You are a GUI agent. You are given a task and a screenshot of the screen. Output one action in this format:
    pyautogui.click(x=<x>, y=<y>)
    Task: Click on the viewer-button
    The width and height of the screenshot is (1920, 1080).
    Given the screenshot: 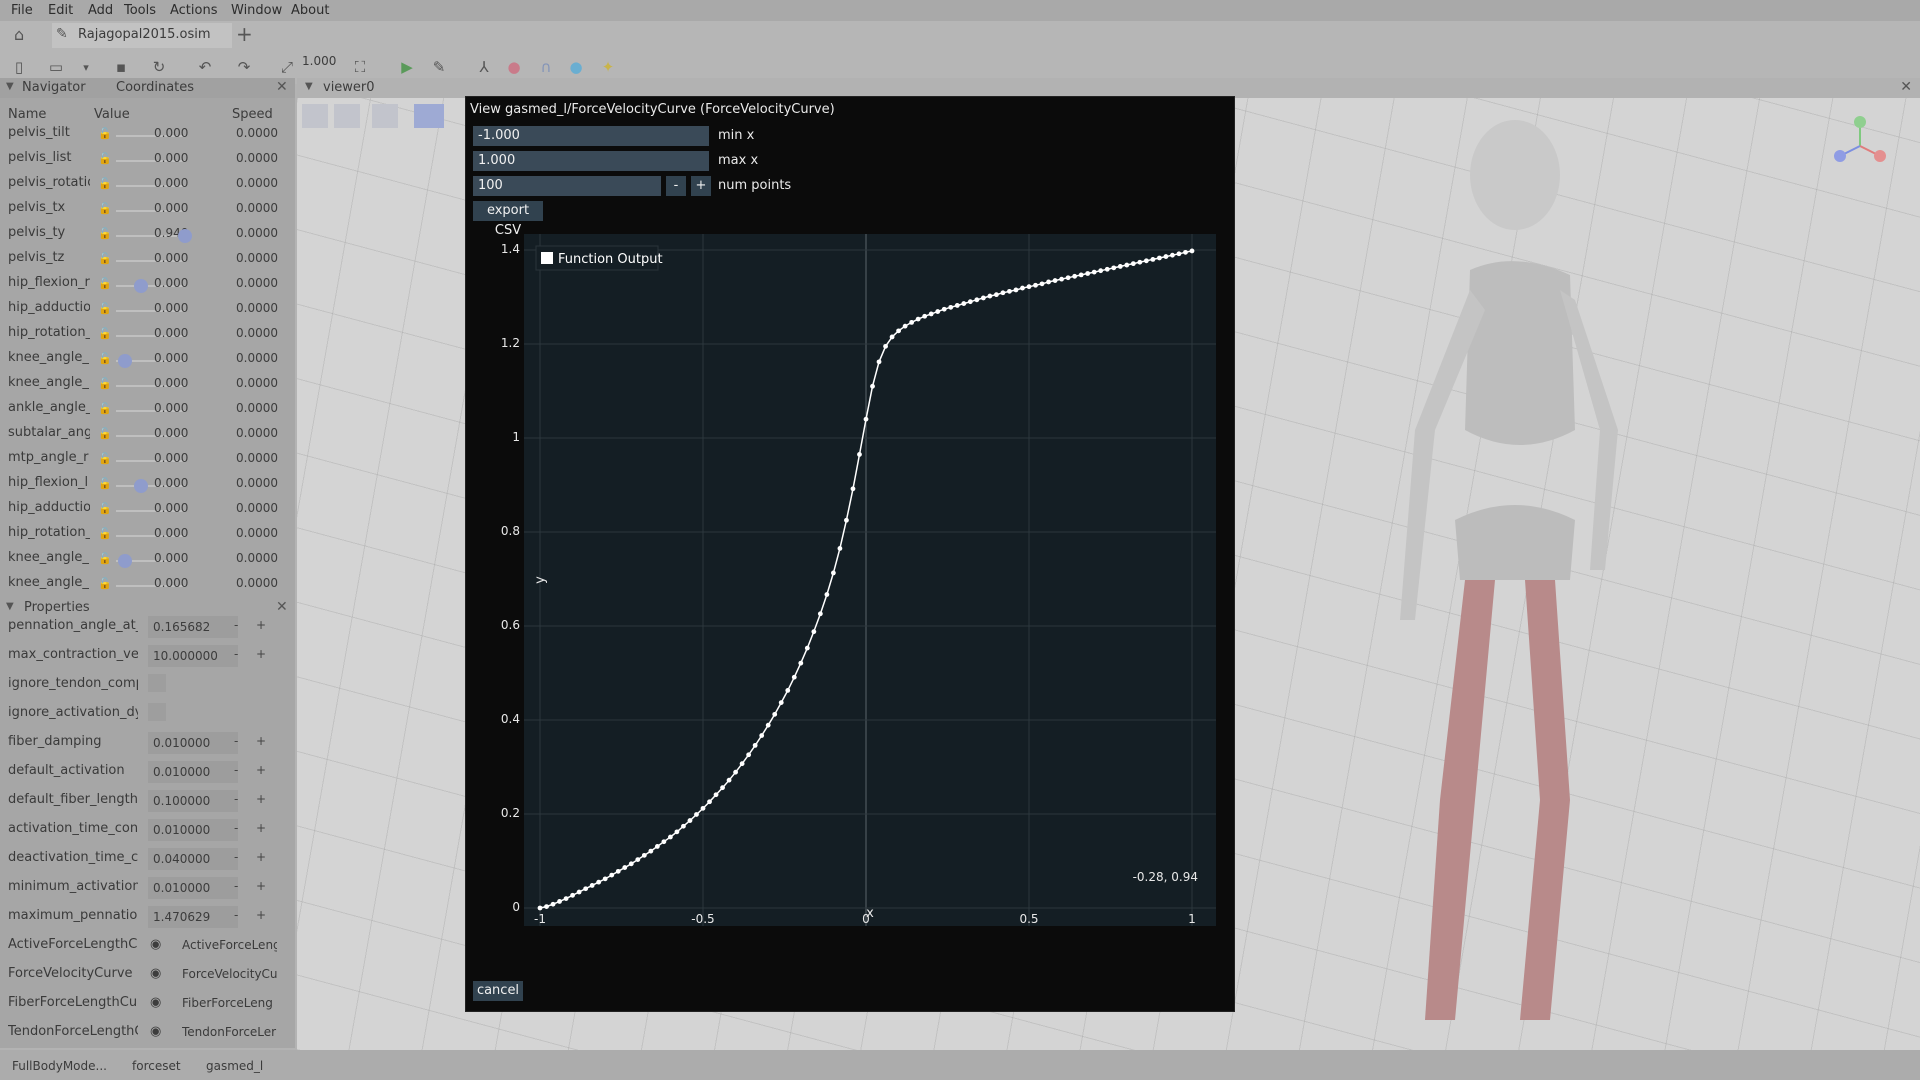 What is the action you would take?
    pyautogui.click(x=315, y=116)
    